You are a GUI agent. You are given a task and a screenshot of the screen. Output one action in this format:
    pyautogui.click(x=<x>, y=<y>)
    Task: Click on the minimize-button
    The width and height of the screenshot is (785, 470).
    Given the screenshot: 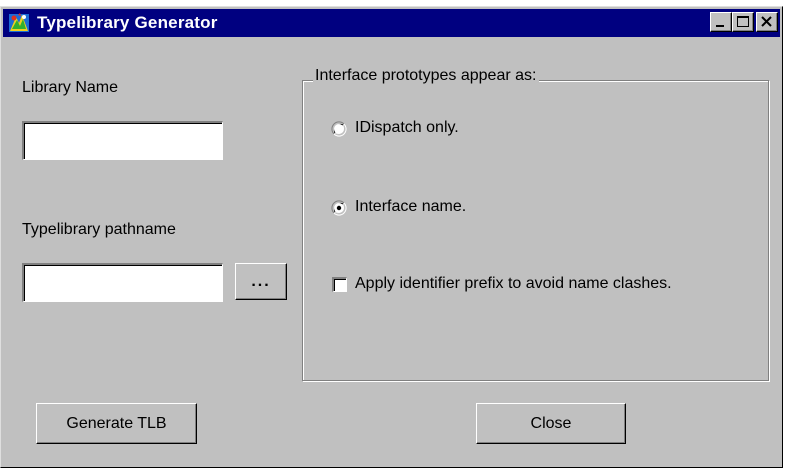 What is the action you would take?
    pyautogui.click(x=721, y=22)
    